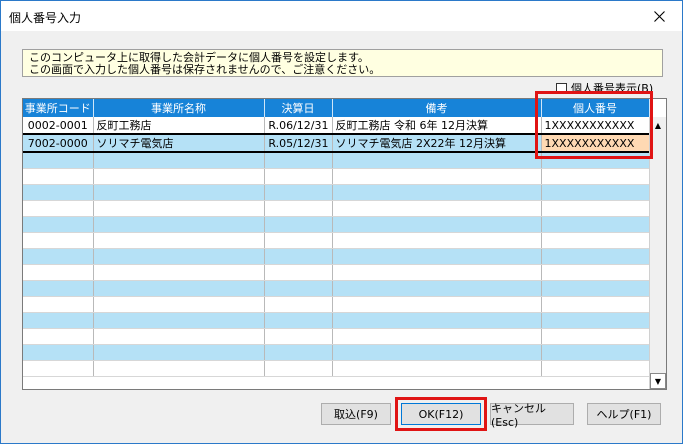 The width and height of the screenshot is (683, 444). I want to click on header-number: 個人番号, so click(595, 108).